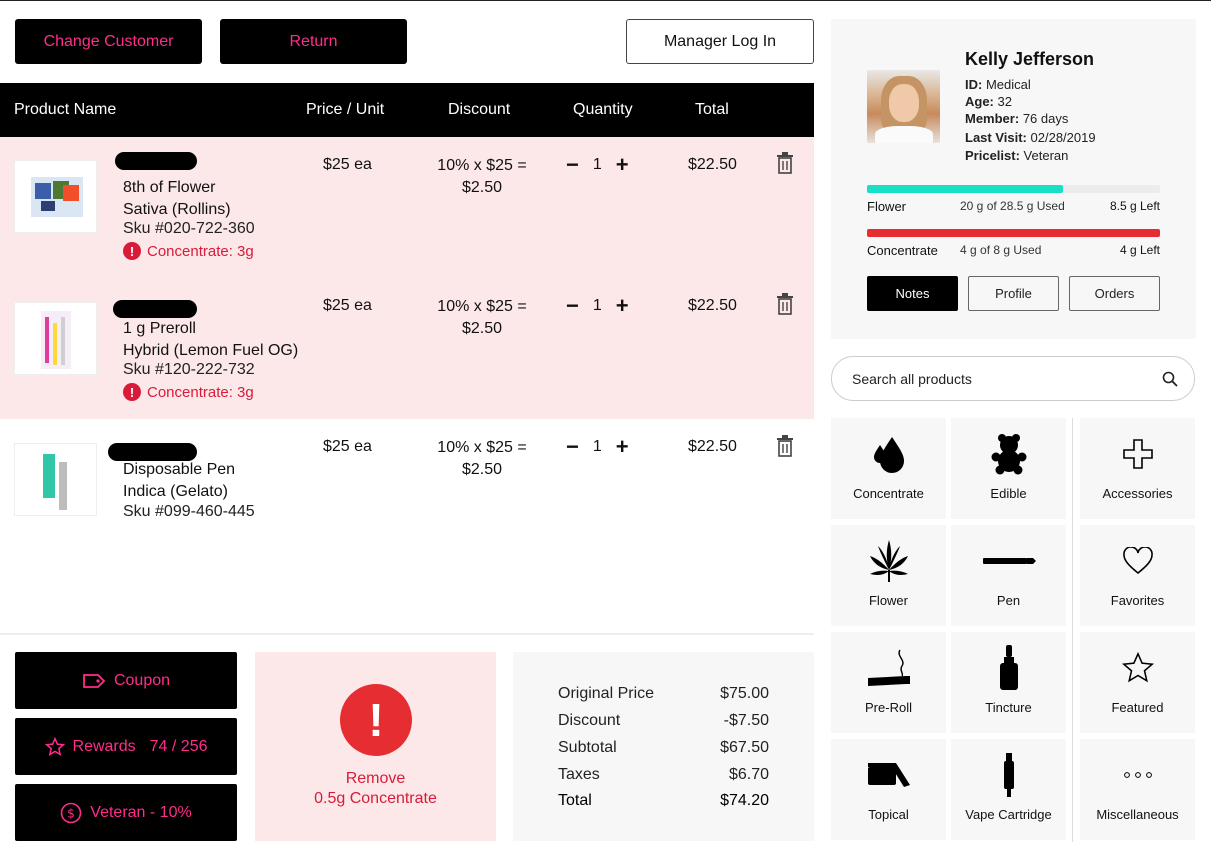 This screenshot has width=1211, height=853. Describe the element at coordinates (1137, 575) in the screenshot. I see `category-favorites: Favorites` at that location.